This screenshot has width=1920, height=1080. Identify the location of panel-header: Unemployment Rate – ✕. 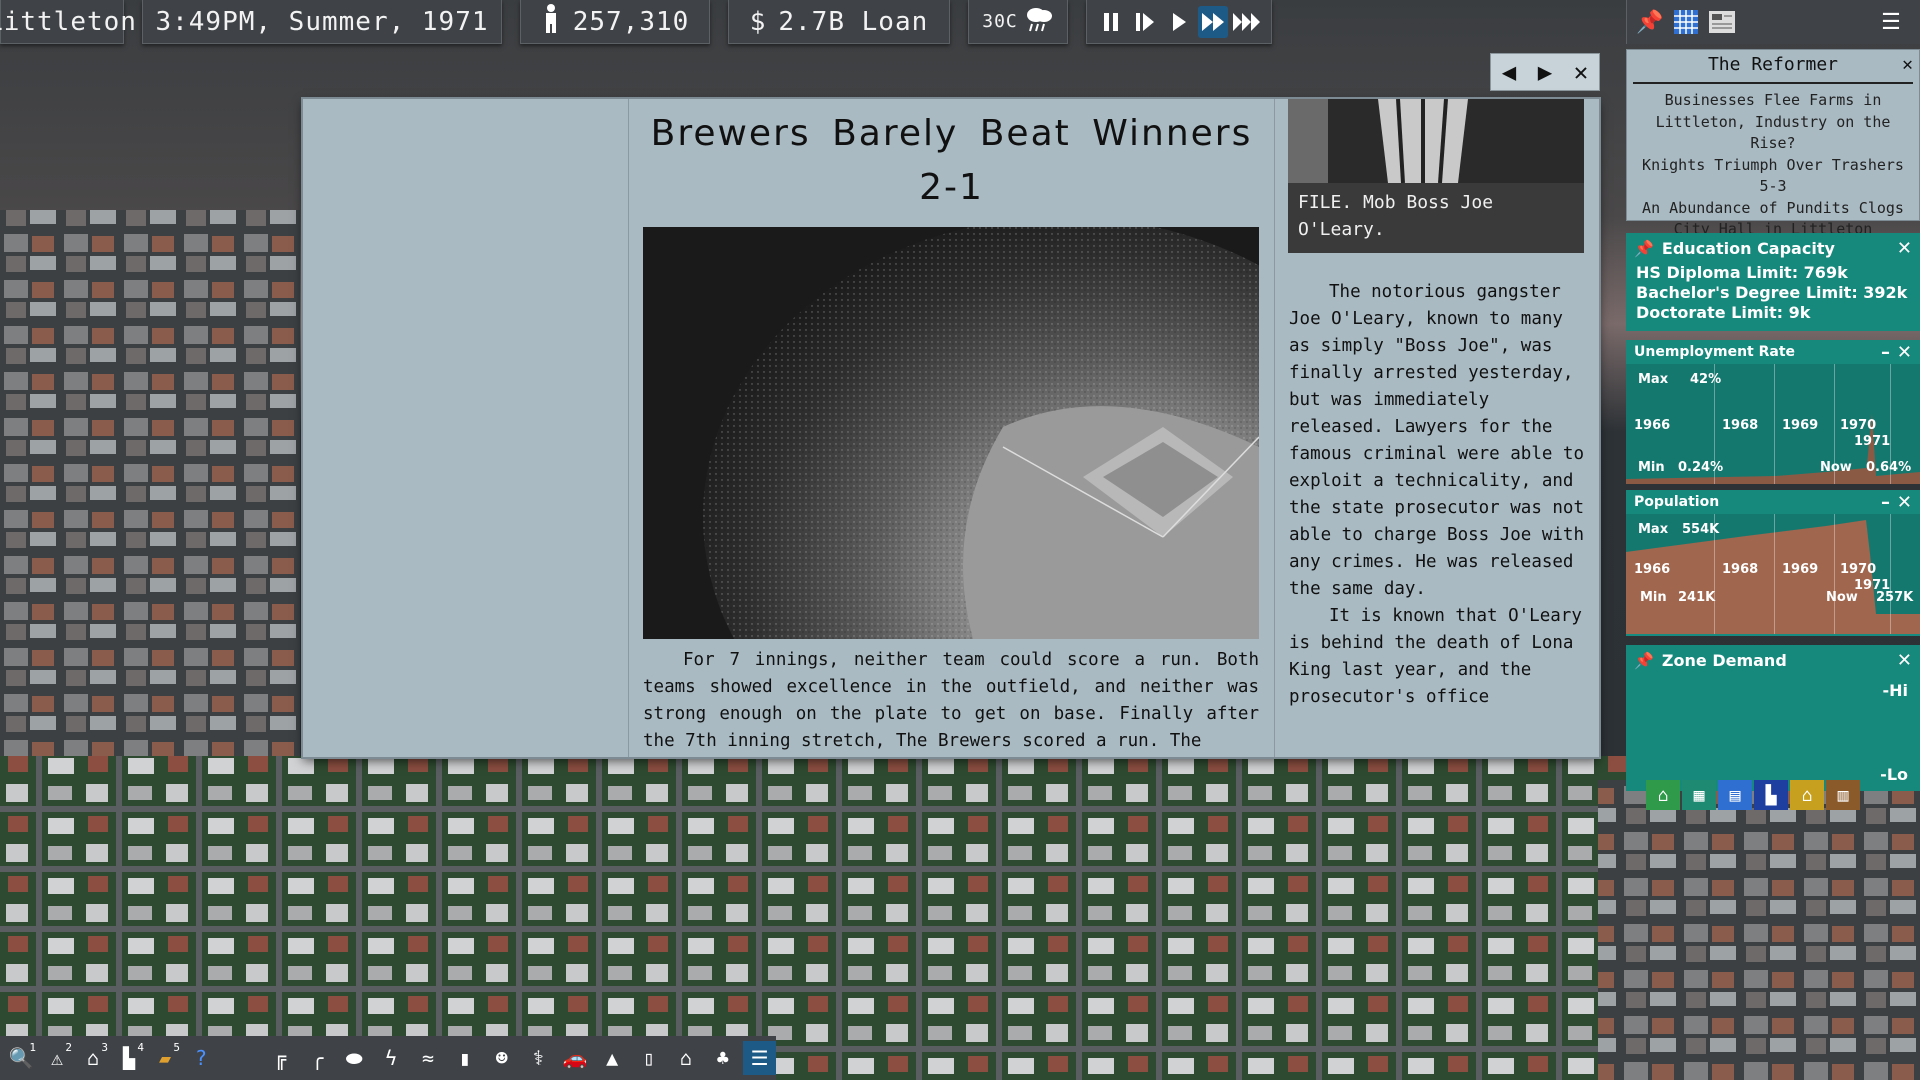
(1773, 352).